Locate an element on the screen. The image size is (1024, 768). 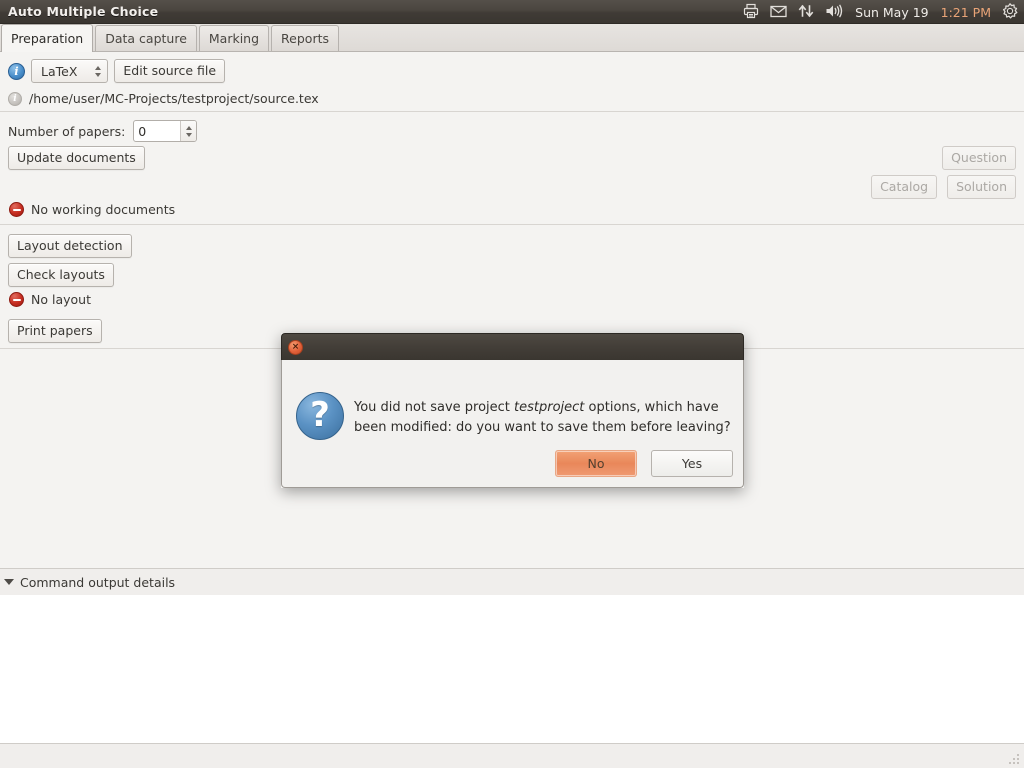
printer-icon is located at coordinates (751, 12).